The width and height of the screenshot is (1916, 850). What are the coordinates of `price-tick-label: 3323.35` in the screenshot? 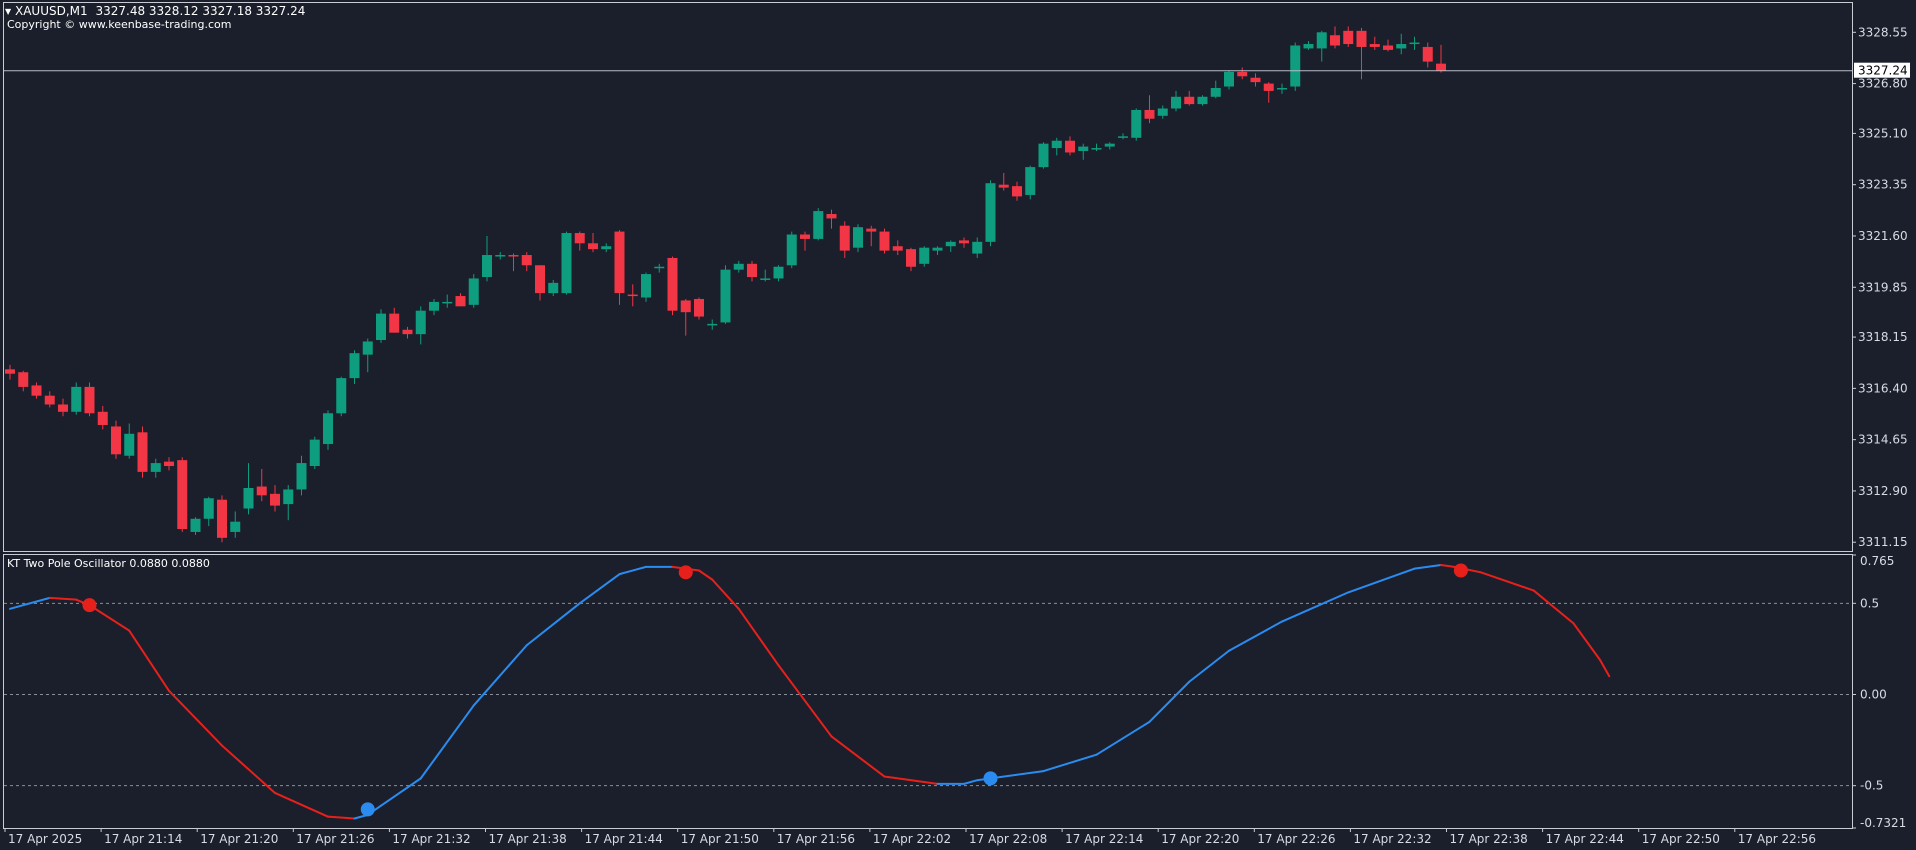 It's located at (1883, 185).